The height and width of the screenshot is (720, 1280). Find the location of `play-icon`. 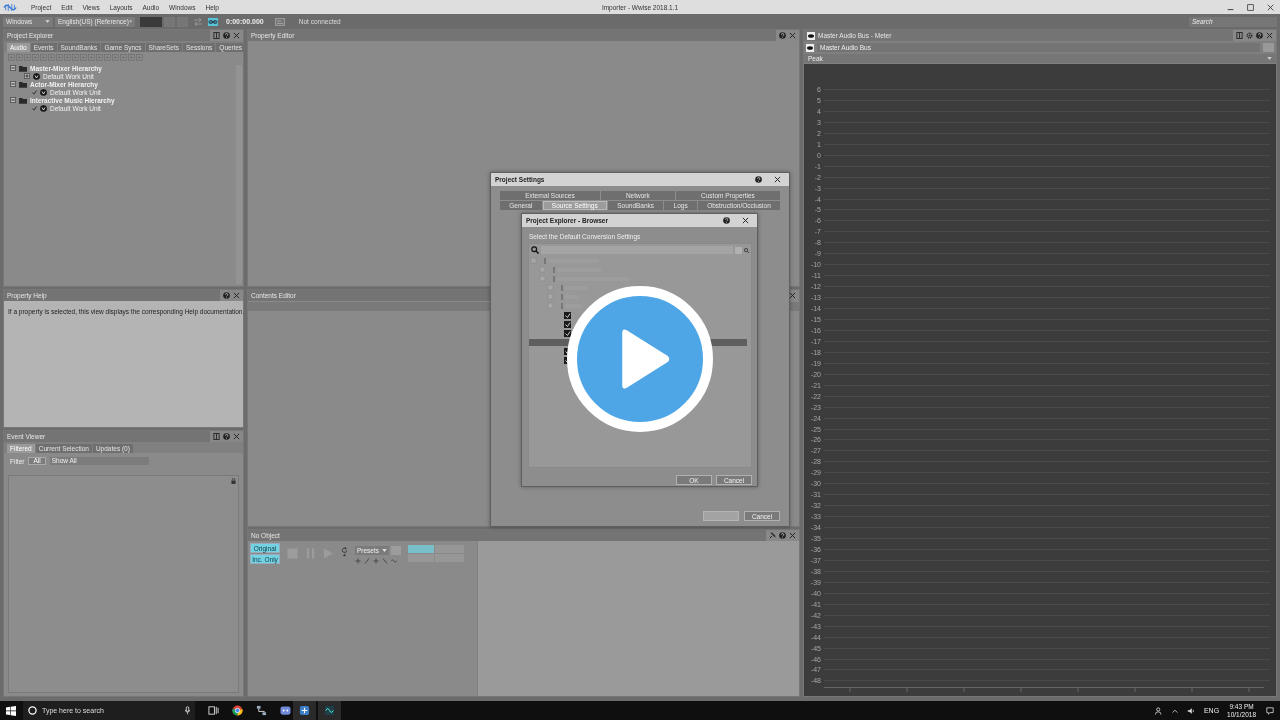

play-icon is located at coordinates (645, 359).